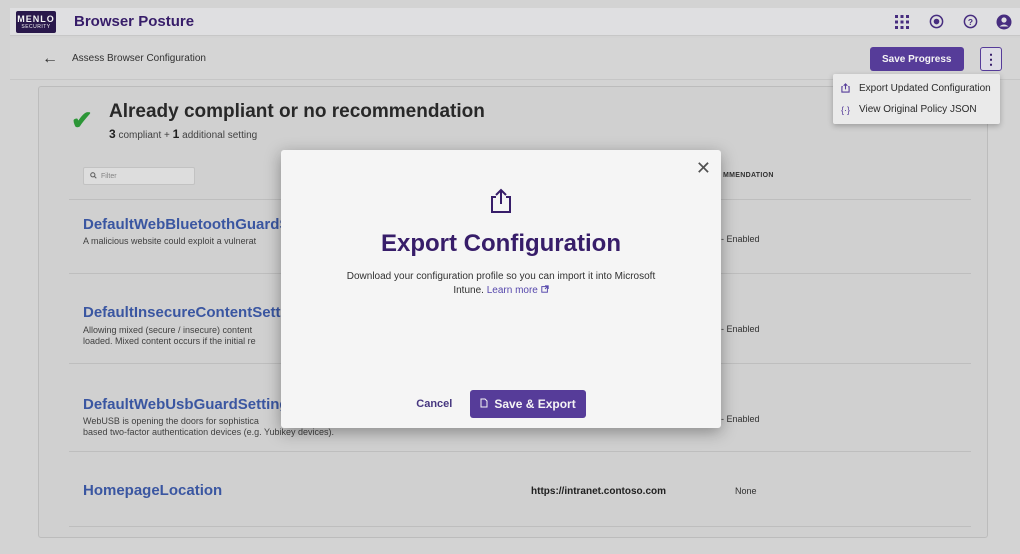  I want to click on dialog-title: Export Configuration, so click(501, 243).